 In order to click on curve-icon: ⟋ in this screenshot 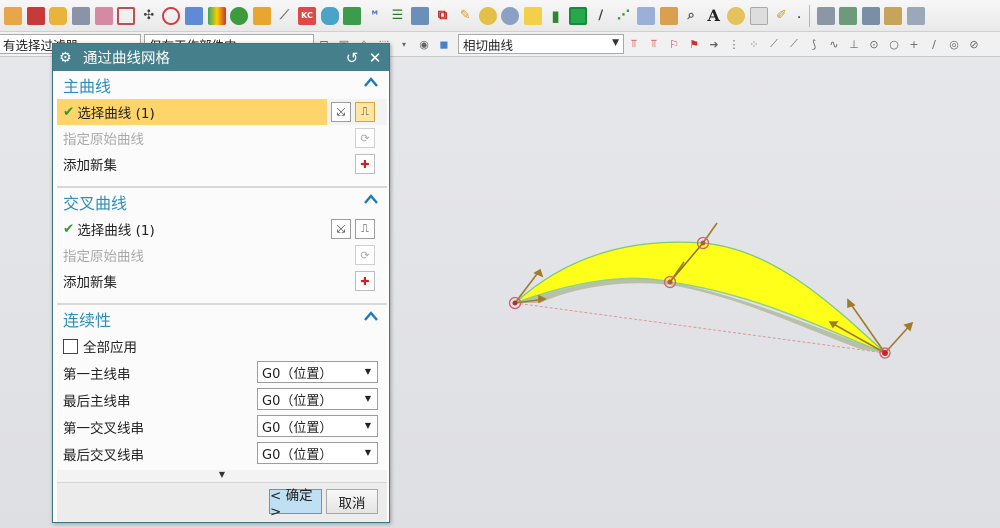, I will do `click(284, 16)`.